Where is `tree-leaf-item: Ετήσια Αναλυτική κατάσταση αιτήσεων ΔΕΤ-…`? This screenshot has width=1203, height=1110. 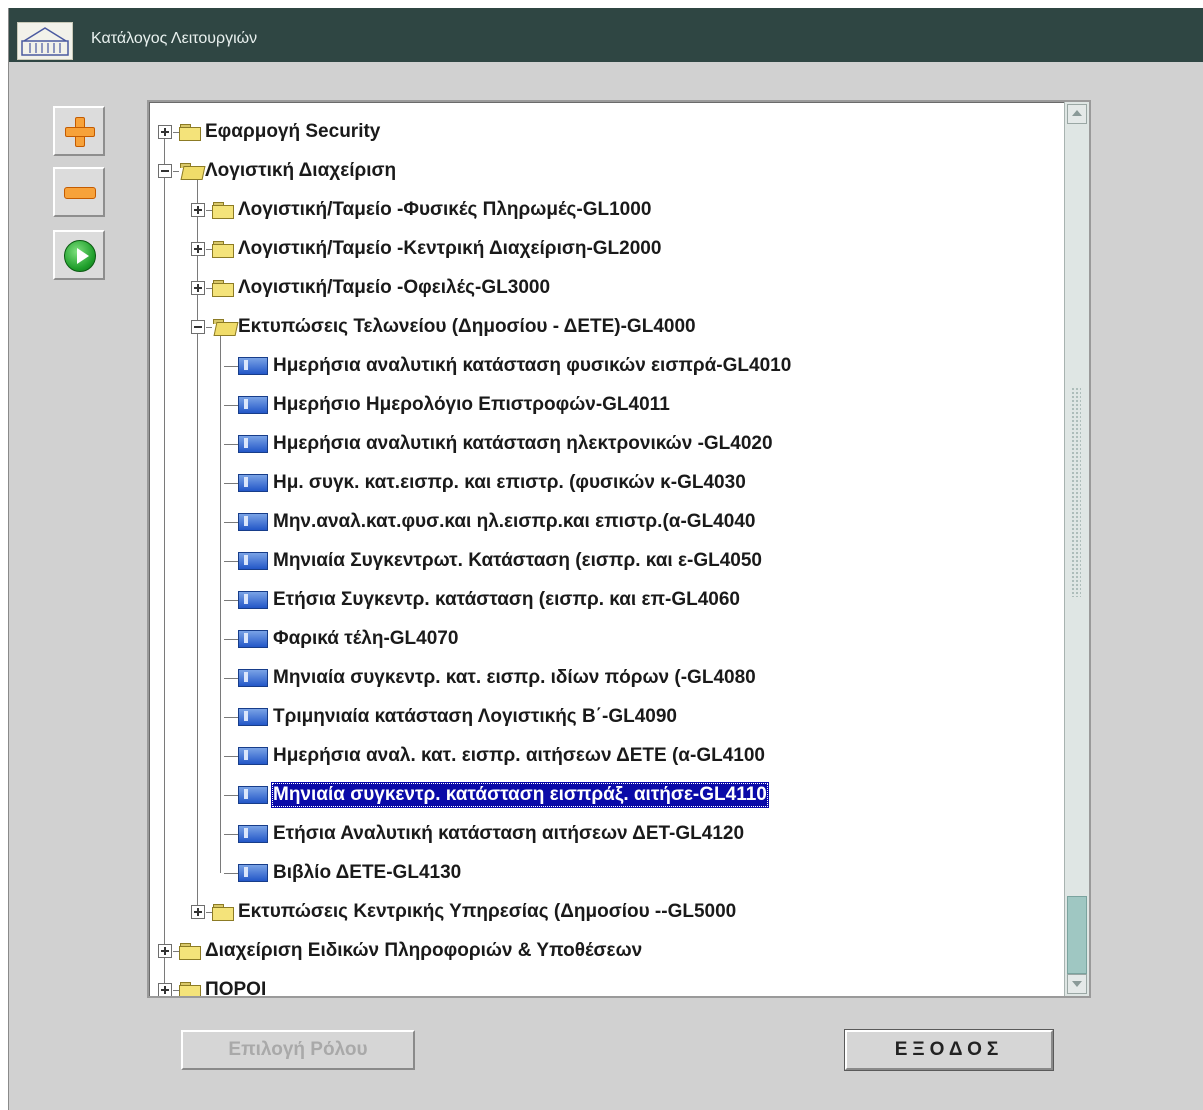
tree-leaf-item: Ετήσια Αναλυτική κατάσταση αιτήσεων ΔΕΤ-… is located at coordinates (485, 834).